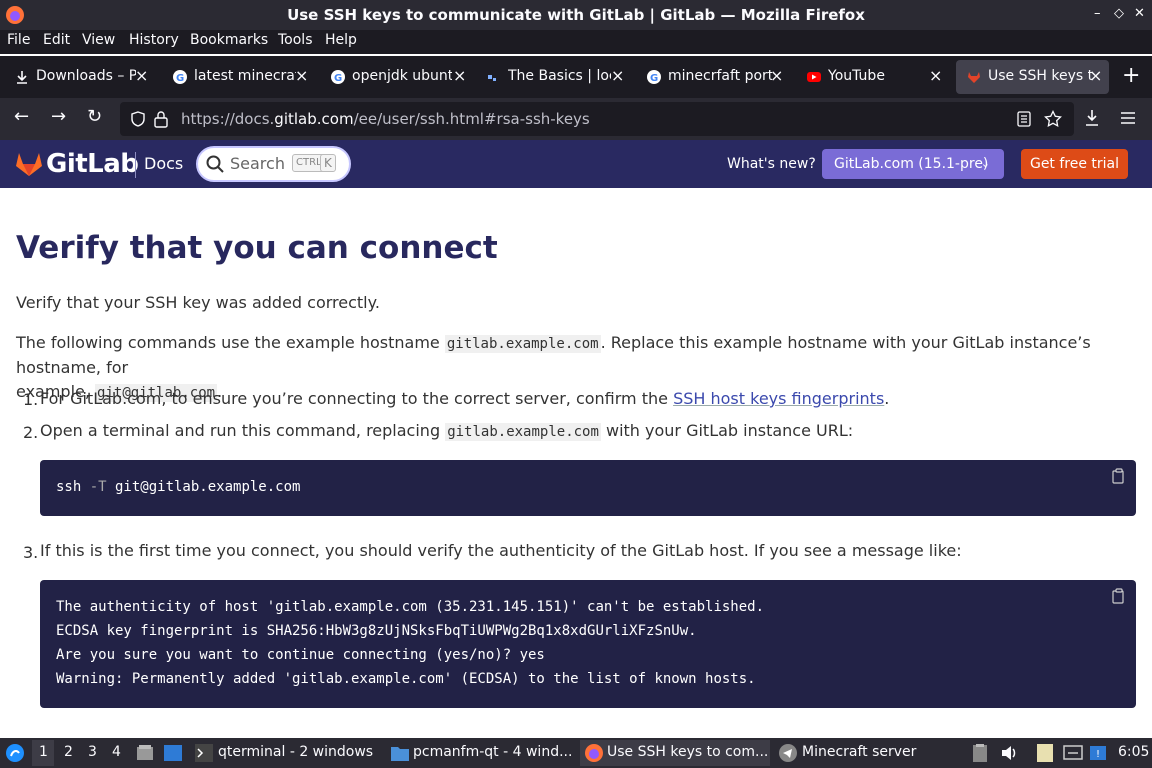 This screenshot has height=768, width=1152. I want to click on tab-youtube: YouTube ×, so click(872, 77).